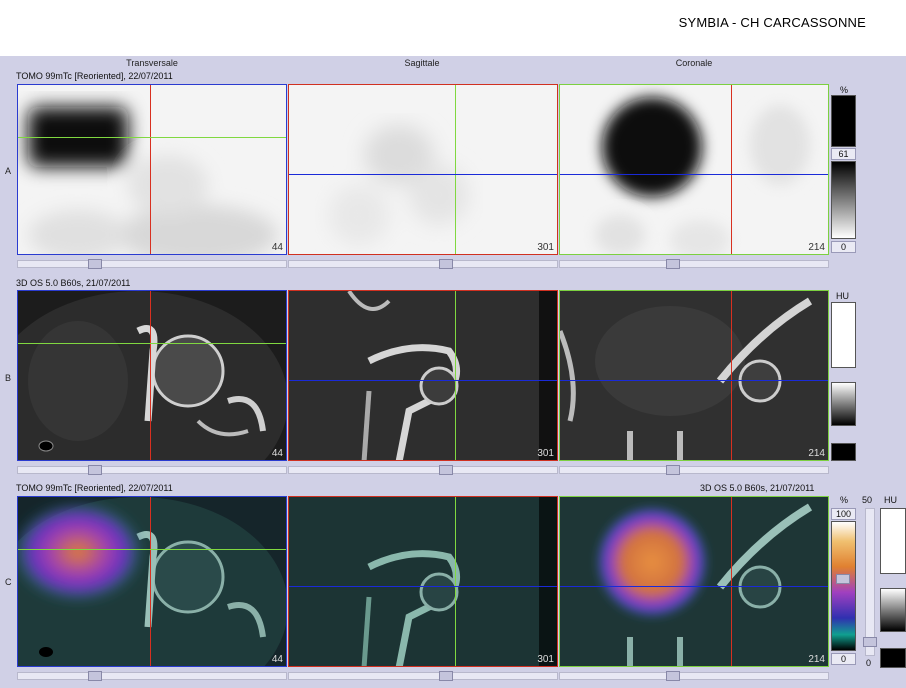 This screenshot has height=688, width=906. Describe the element at coordinates (423, 676) in the screenshot. I see `slice-slider-c-sagittale` at that location.